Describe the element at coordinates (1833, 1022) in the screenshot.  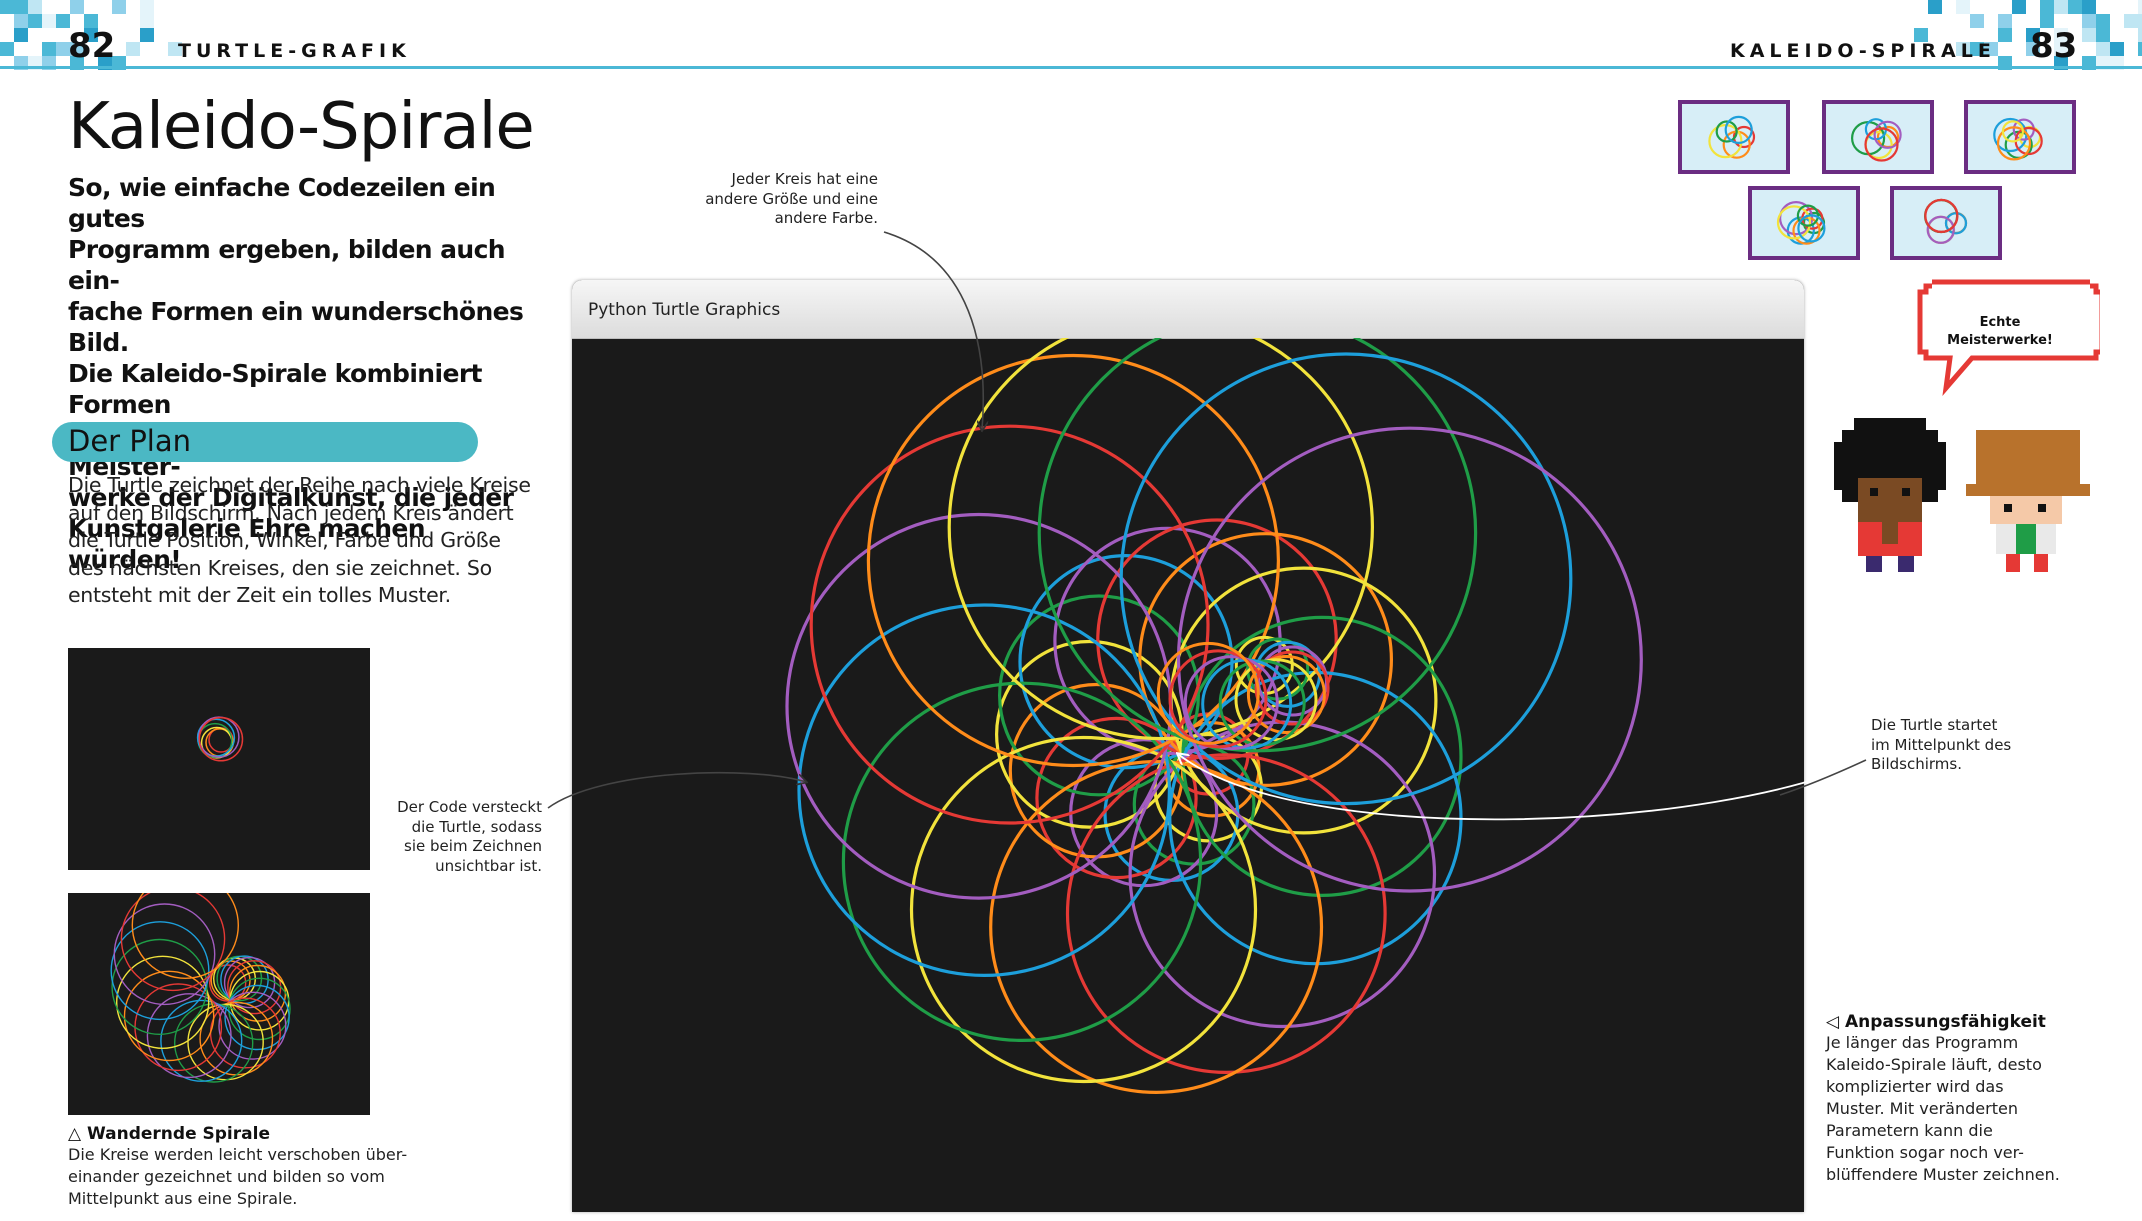
I see `triangle-left-icon: ◁` at that location.